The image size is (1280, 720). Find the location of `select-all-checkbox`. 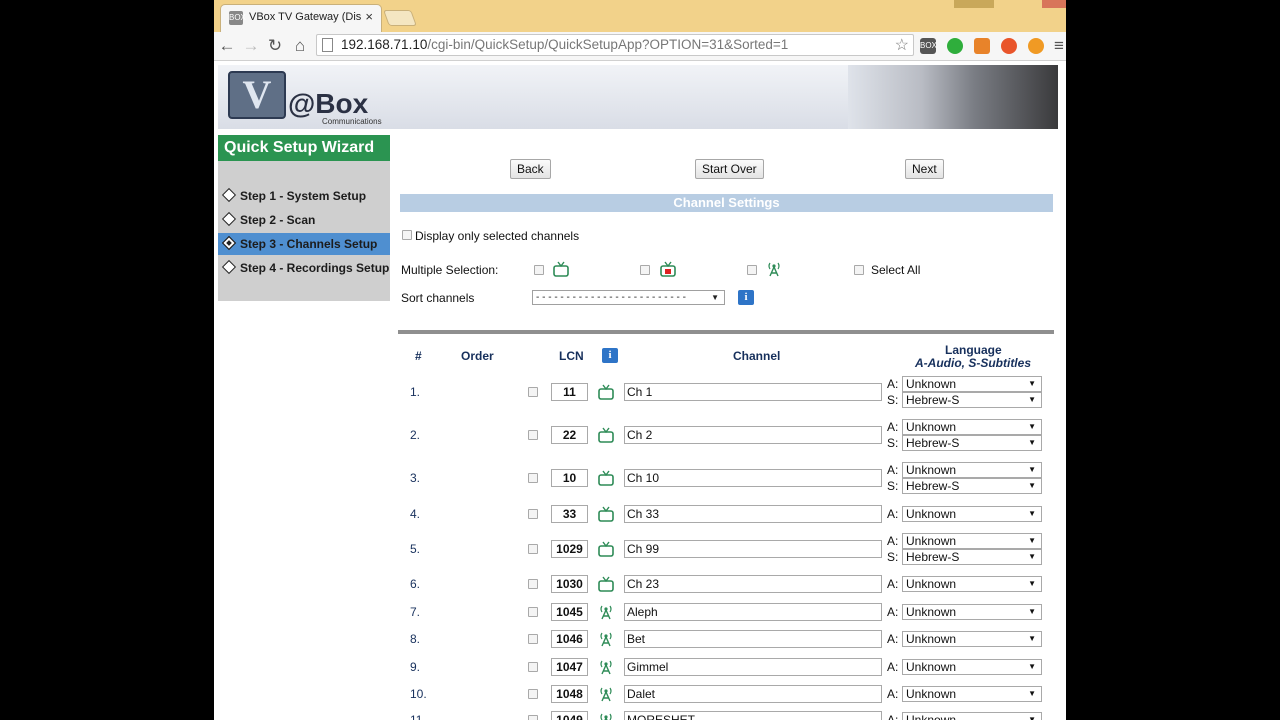

select-all-checkbox is located at coordinates (859, 270).